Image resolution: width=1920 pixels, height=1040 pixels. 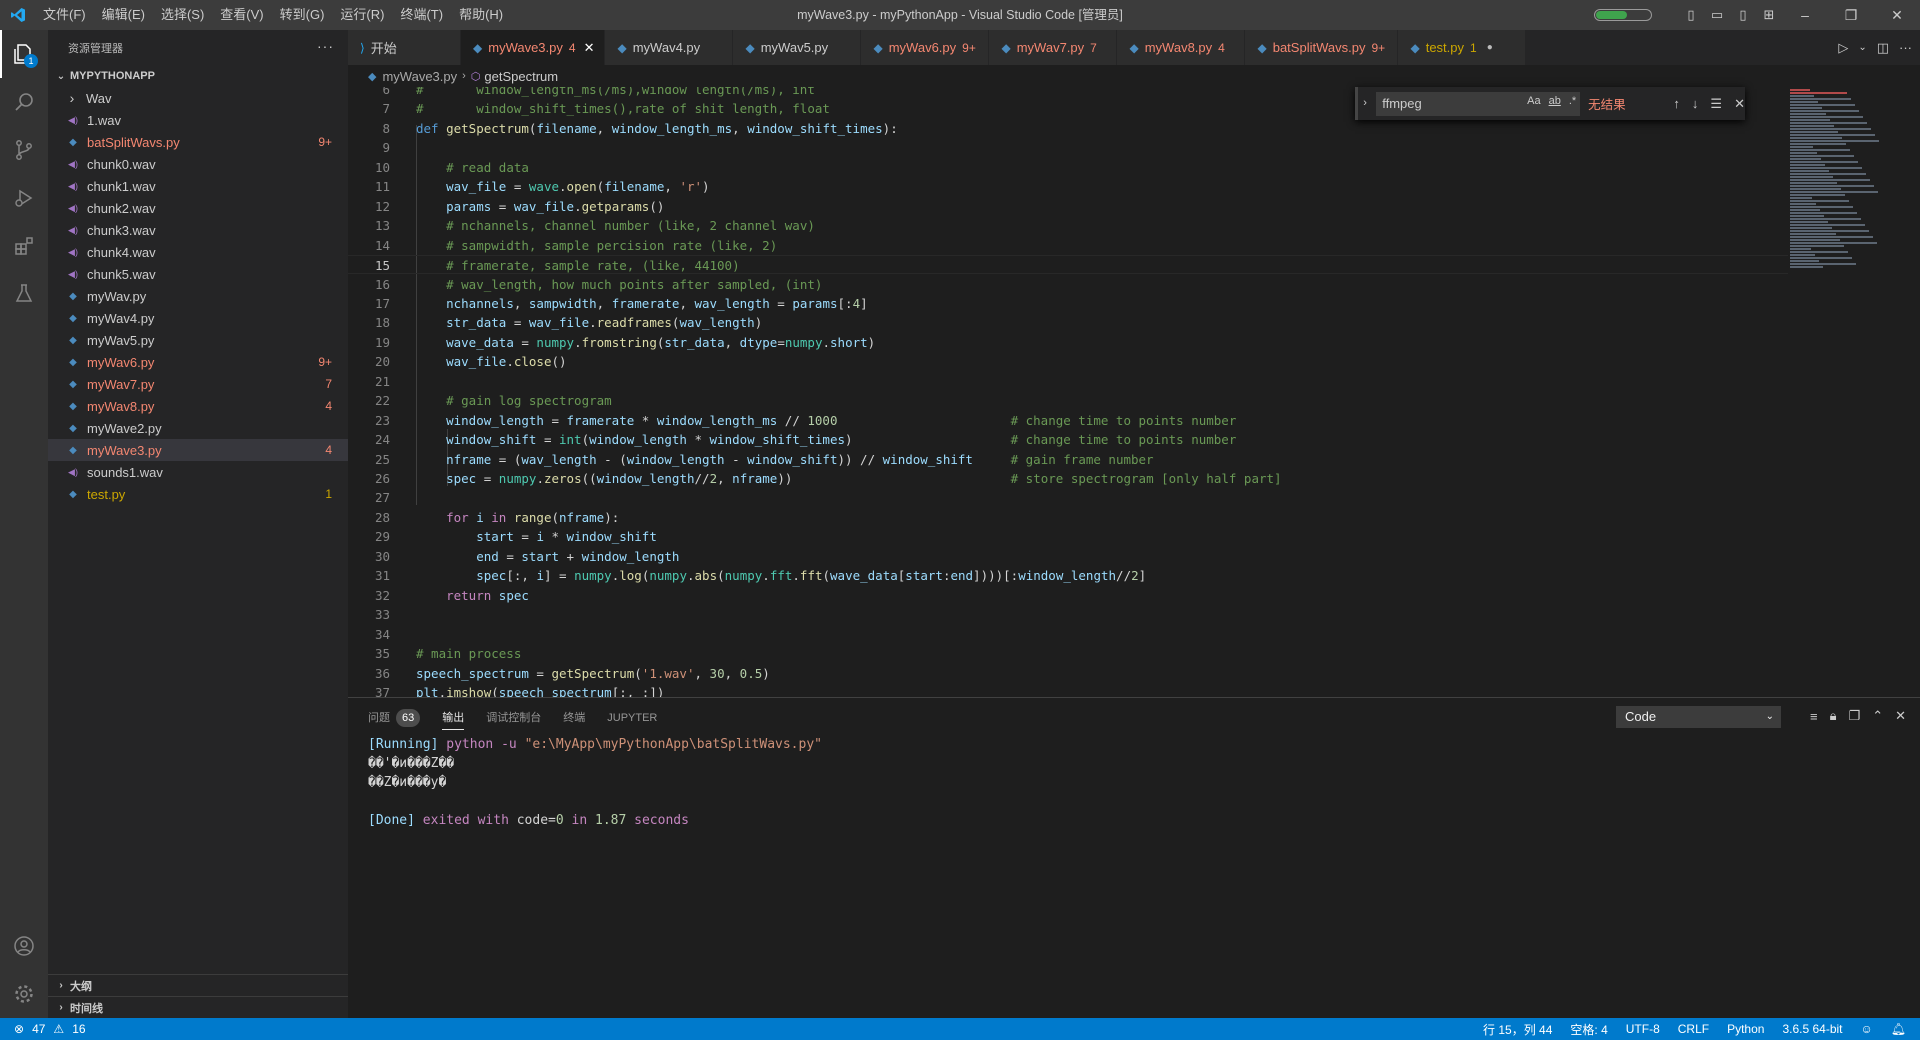 What do you see at coordinates (1883, 48) in the screenshot?
I see `split-editor-icon: ◫` at bounding box center [1883, 48].